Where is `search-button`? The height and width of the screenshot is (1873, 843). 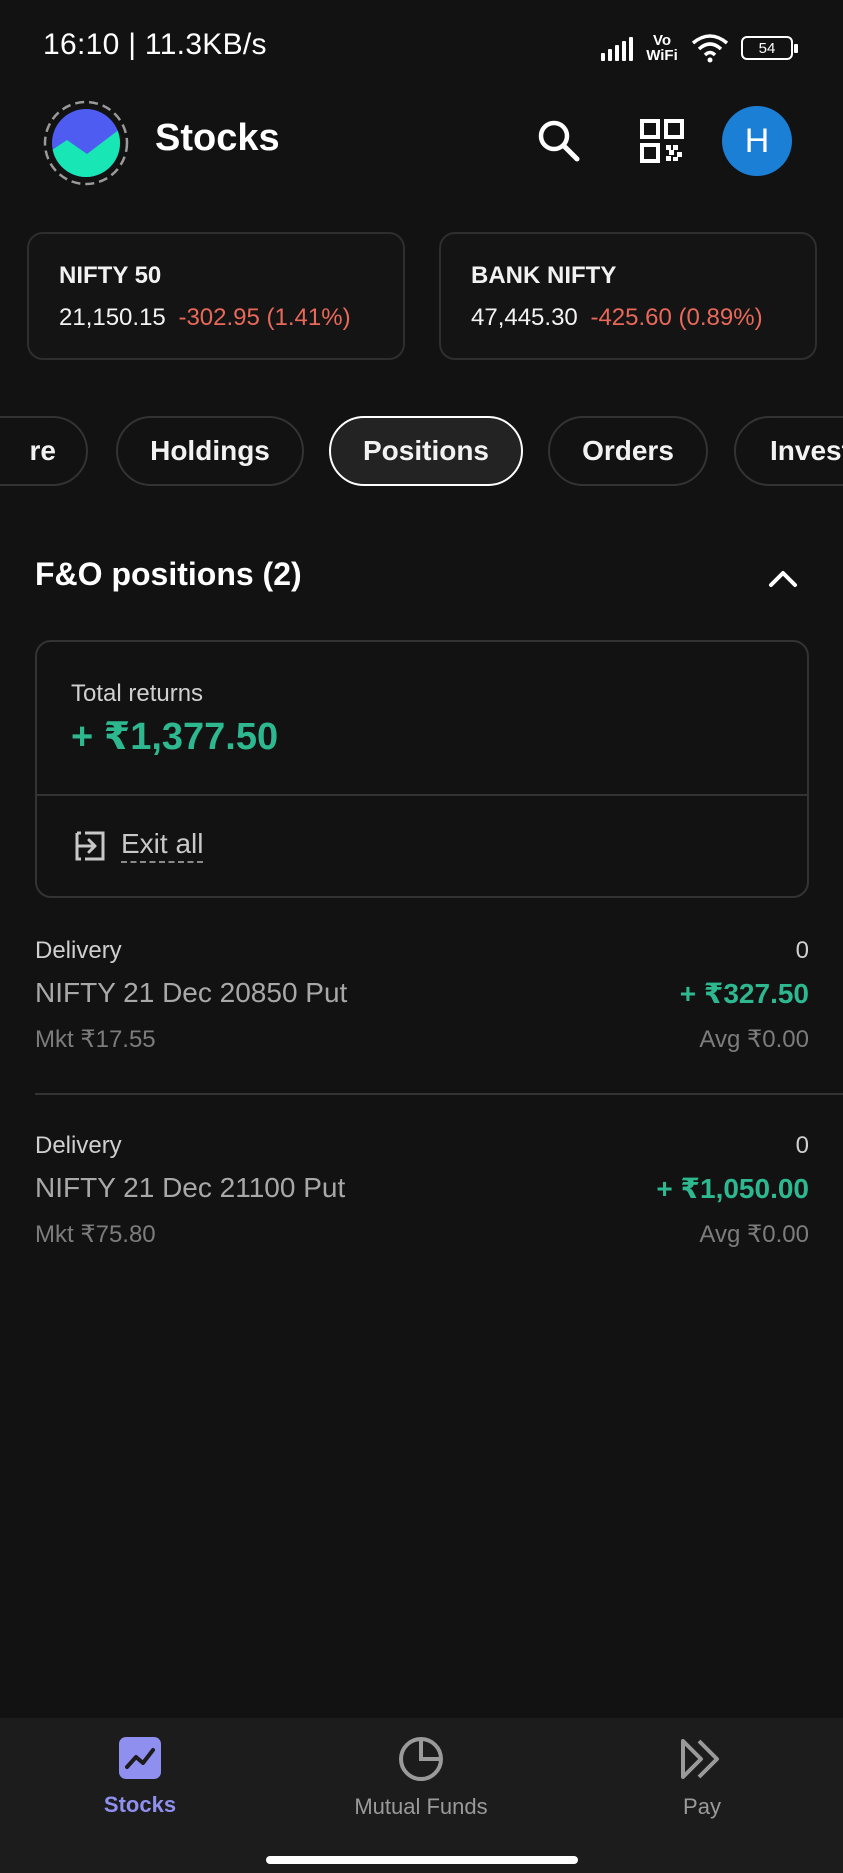 search-button is located at coordinates (559, 141).